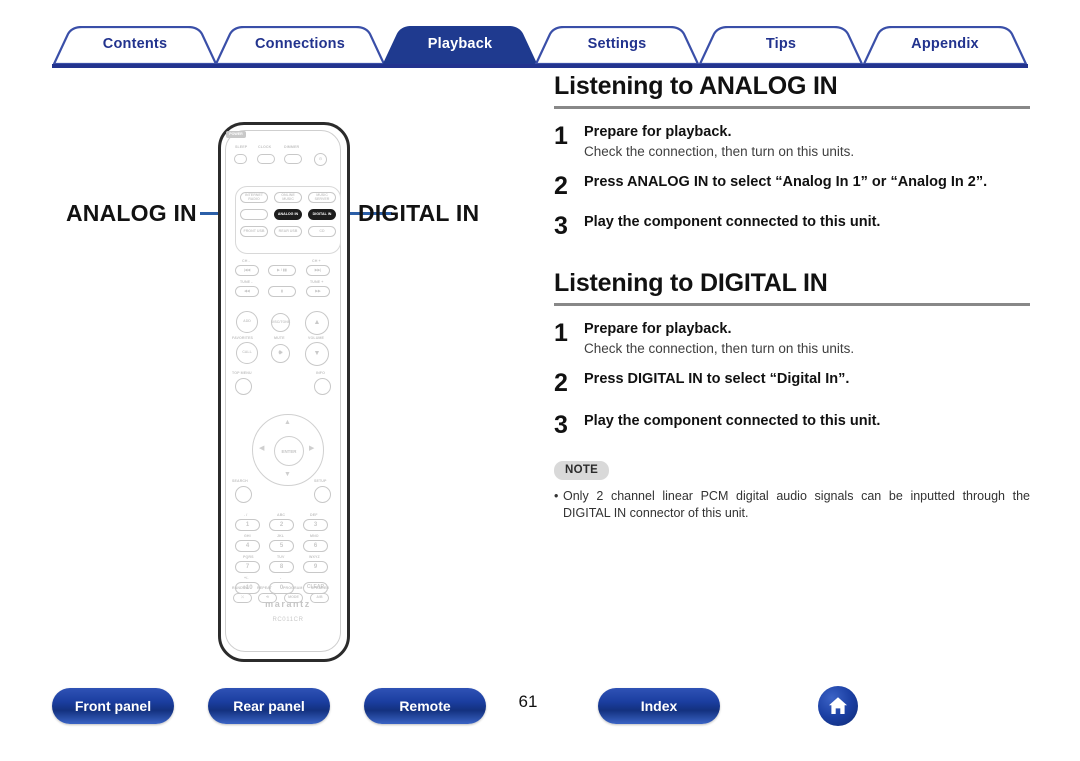 The image size is (1080, 761). I want to click on tab-contents: Contents, so click(135, 45).